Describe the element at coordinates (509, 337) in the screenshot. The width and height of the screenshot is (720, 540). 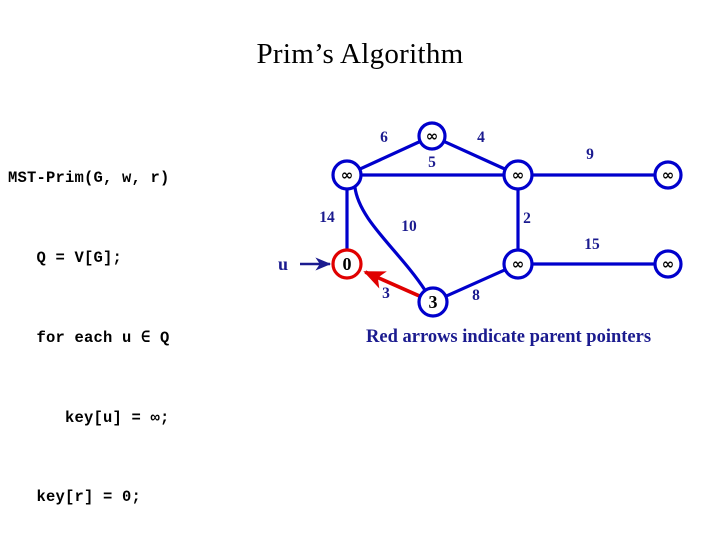
I see `red-arrow-legend: Red arrows indicate parent pointers` at that location.